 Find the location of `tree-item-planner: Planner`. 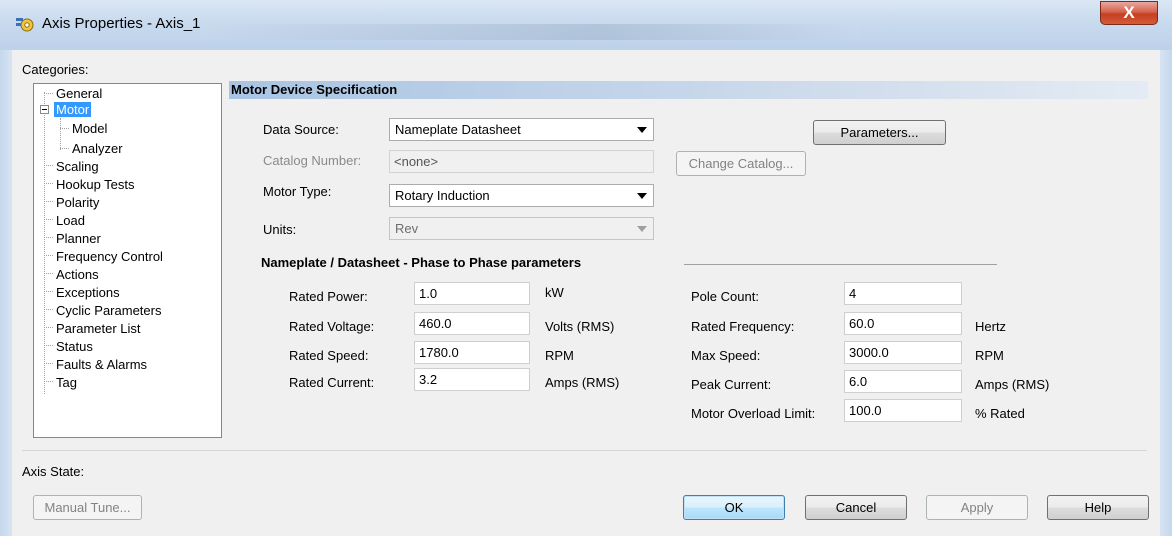

tree-item-planner: Planner is located at coordinates (78, 238).